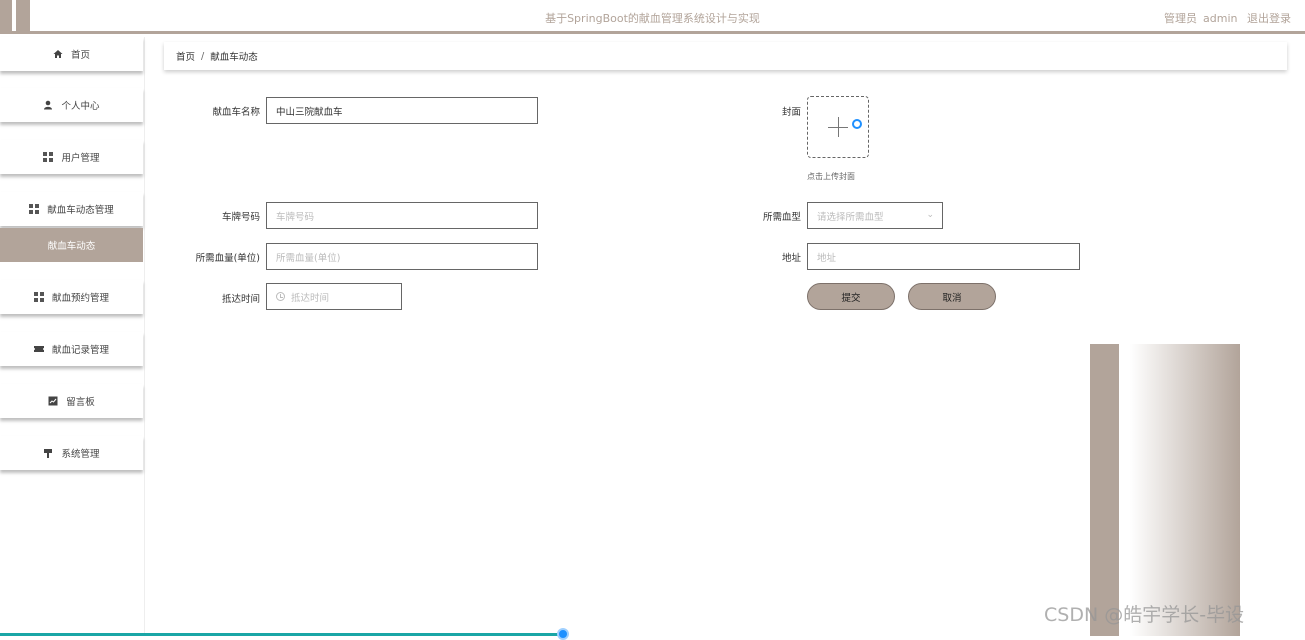 This screenshot has width=1305, height=640. I want to click on arrival-label: 抵达时间, so click(240, 299).